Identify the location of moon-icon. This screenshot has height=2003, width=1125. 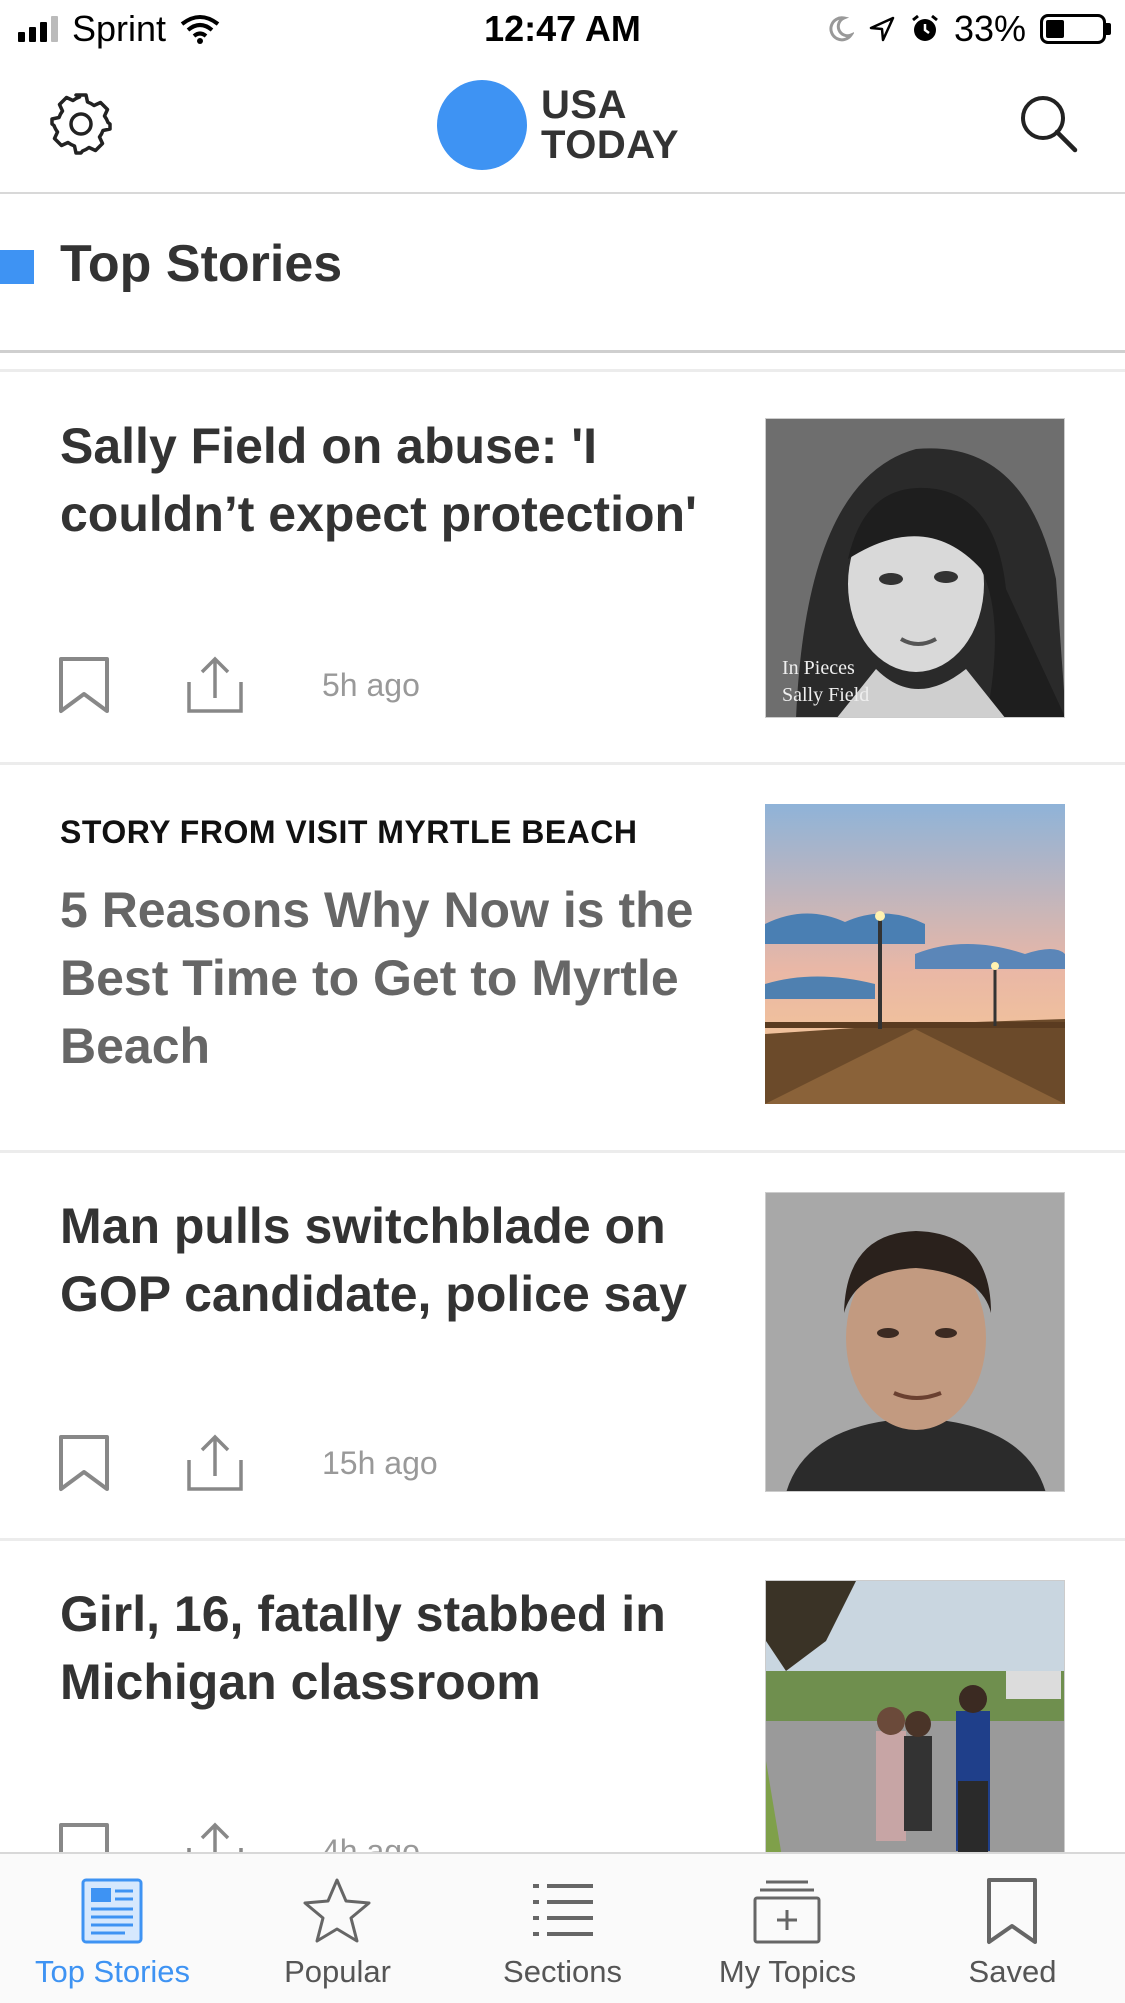
(841, 29).